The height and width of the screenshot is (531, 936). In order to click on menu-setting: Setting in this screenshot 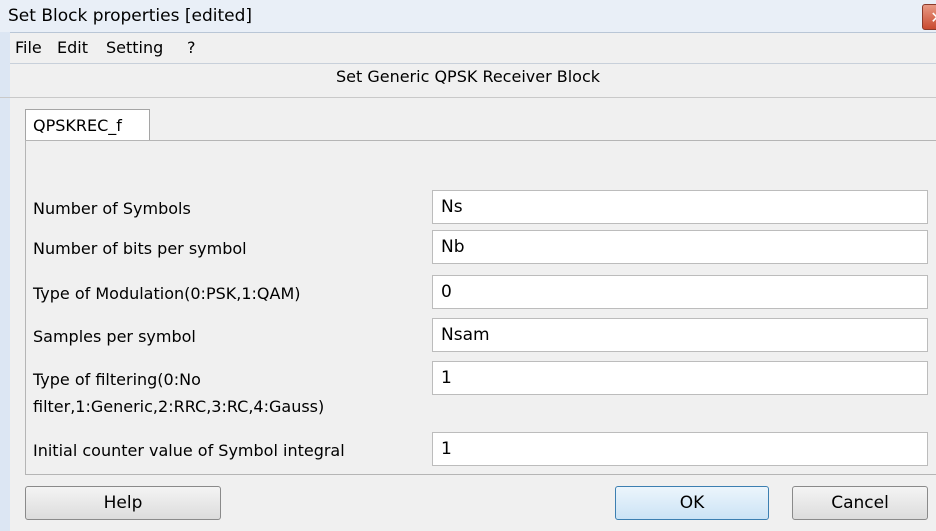, I will do `click(134, 48)`.